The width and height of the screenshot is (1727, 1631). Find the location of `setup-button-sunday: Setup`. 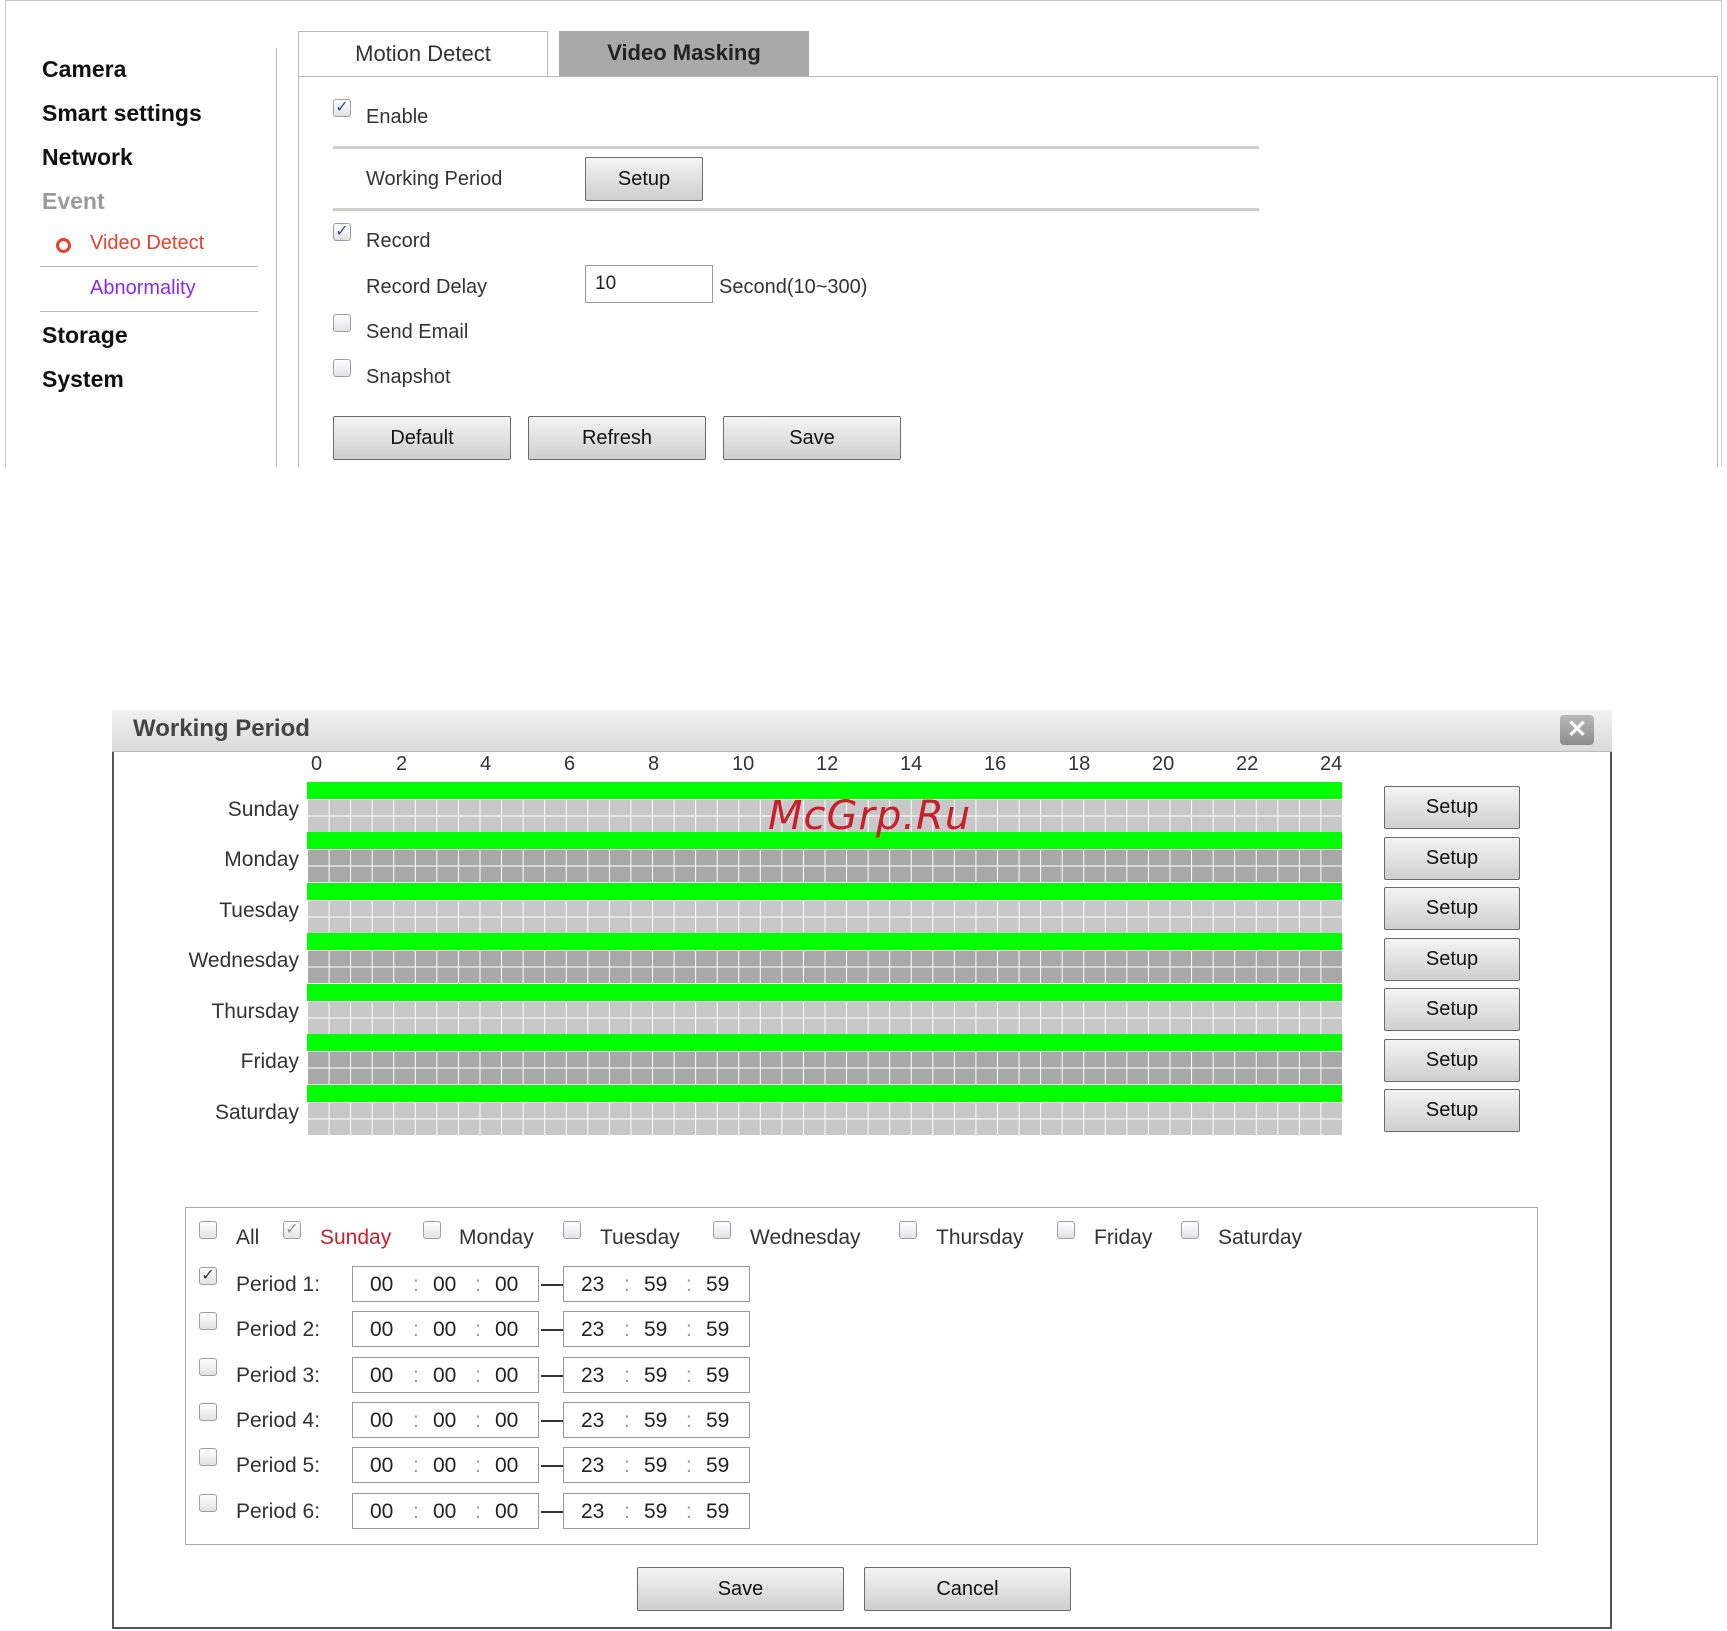

setup-button-sunday: Setup is located at coordinates (1452, 807).